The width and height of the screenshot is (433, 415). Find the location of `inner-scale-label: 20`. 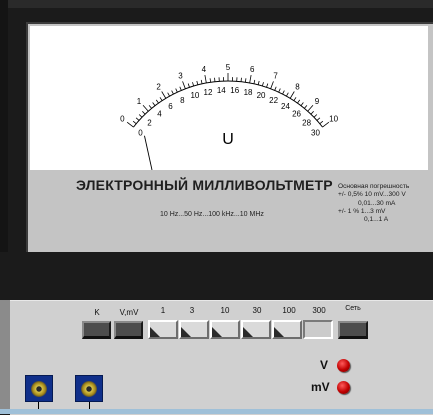

inner-scale-label: 20 is located at coordinates (261, 95).